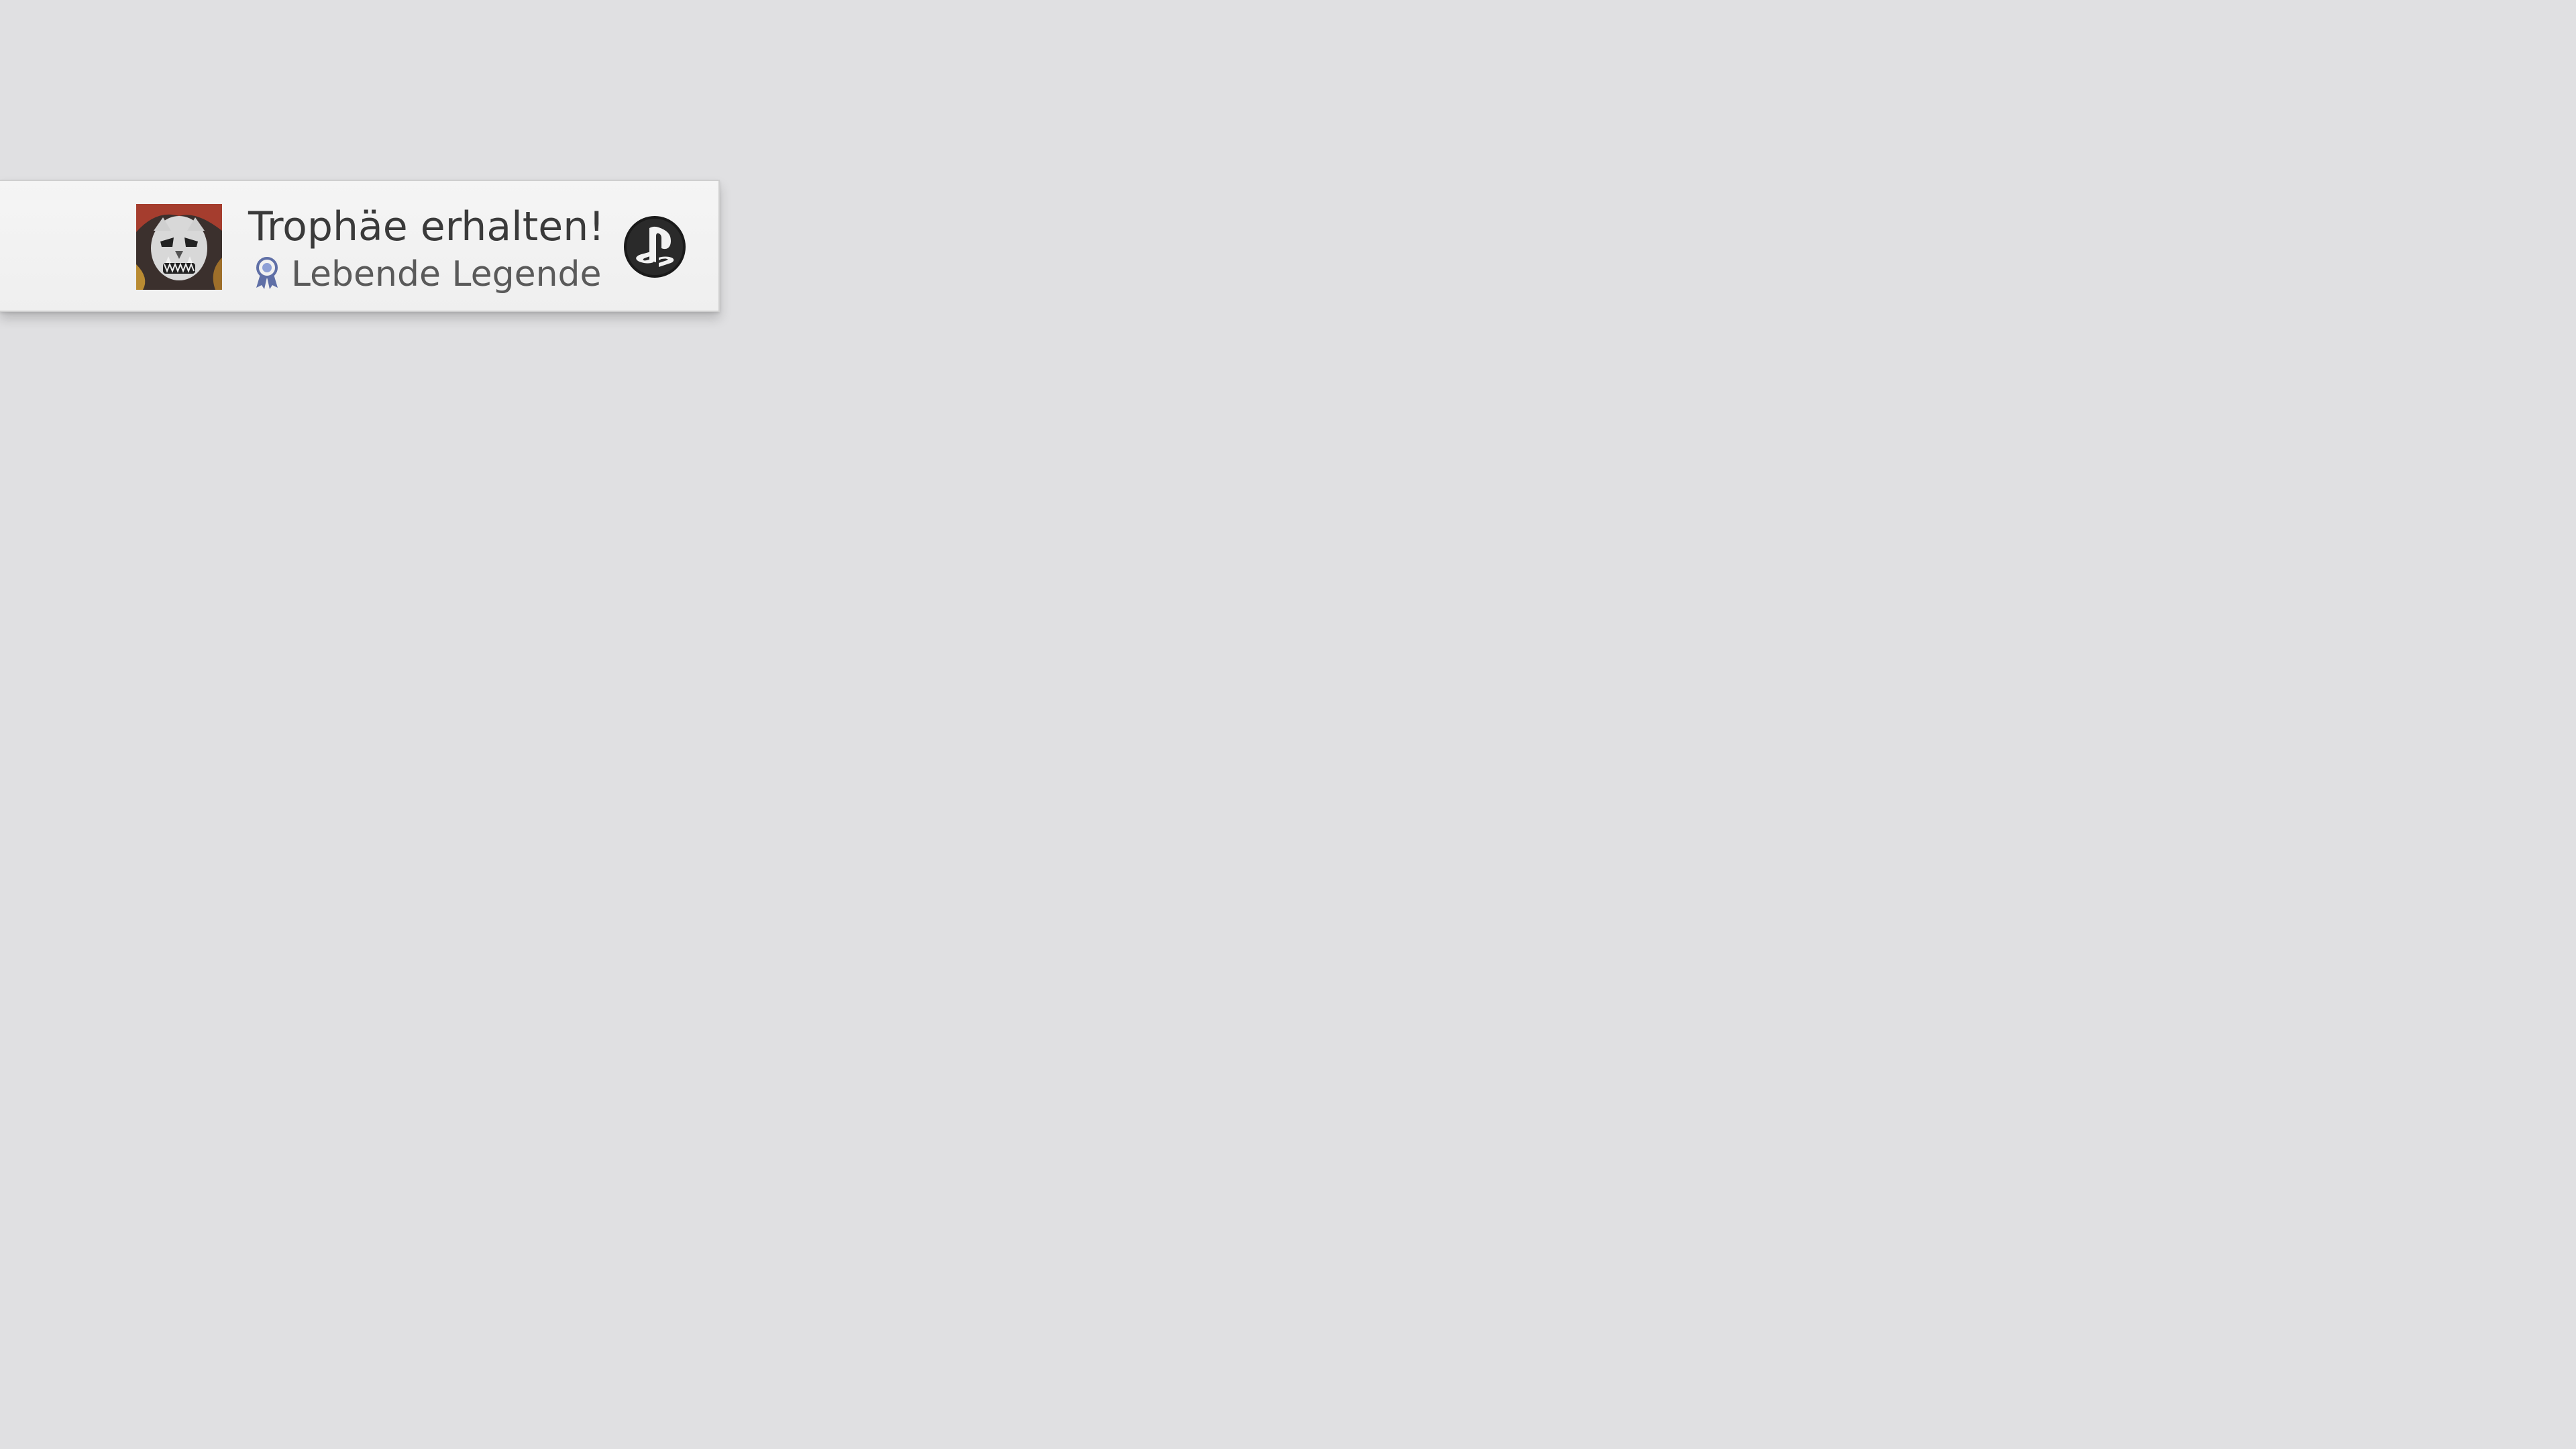  What do you see at coordinates (426, 226) in the screenshot?
I see `notification-title: Trophäe erhalten!` at bounding box center [426, 226].